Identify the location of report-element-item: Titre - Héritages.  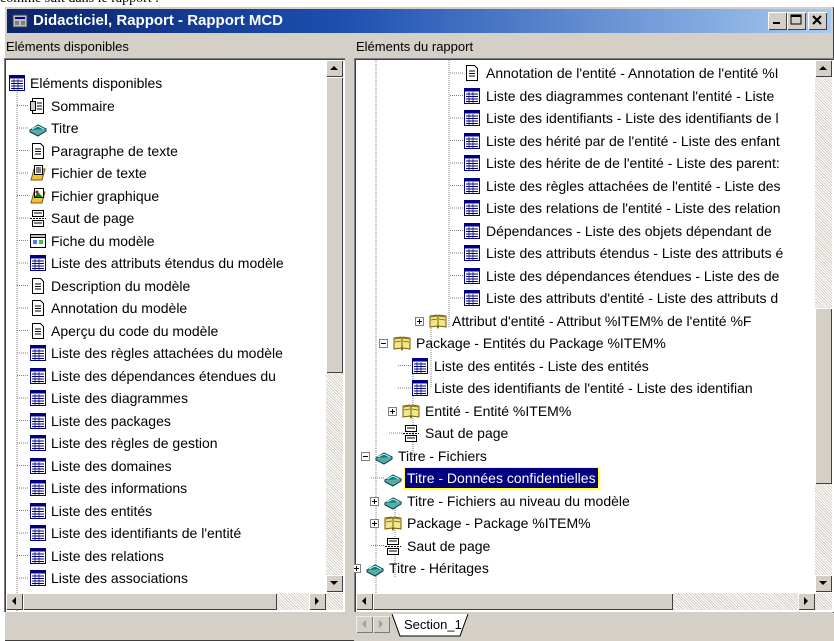
(584, 568).